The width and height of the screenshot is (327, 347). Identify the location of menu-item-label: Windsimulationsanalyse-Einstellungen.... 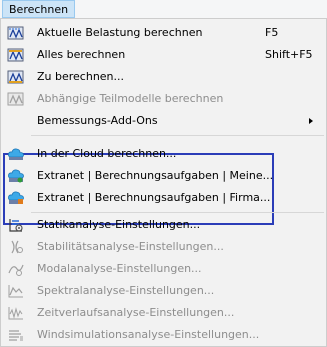
(148, 334).